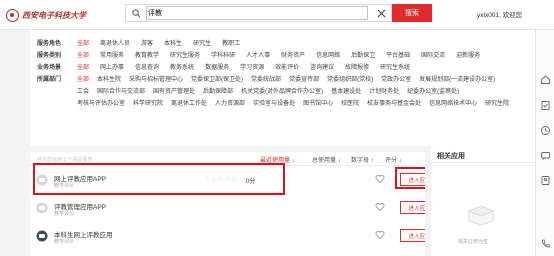 The image size is (554, 256). Describe the element at coordinates (357, 68) in the screenshot. I see `filter-option: 故障报修` at that location.